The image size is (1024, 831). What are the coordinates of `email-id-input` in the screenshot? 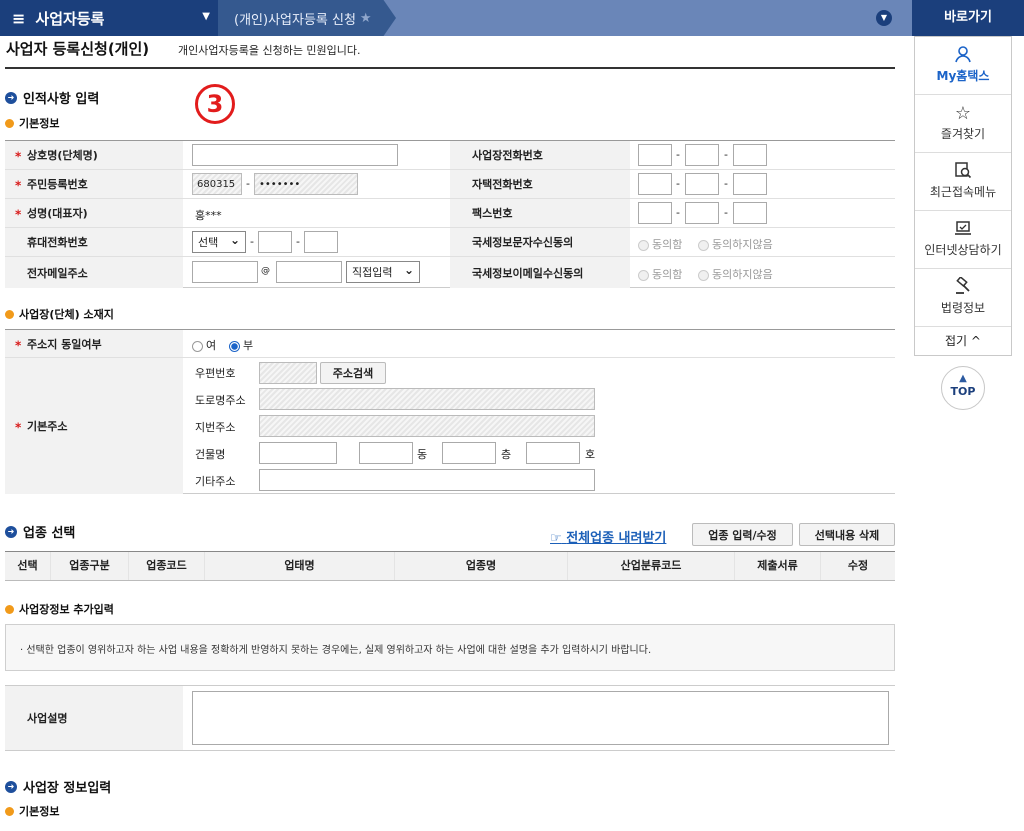 It's located at (225, 272).